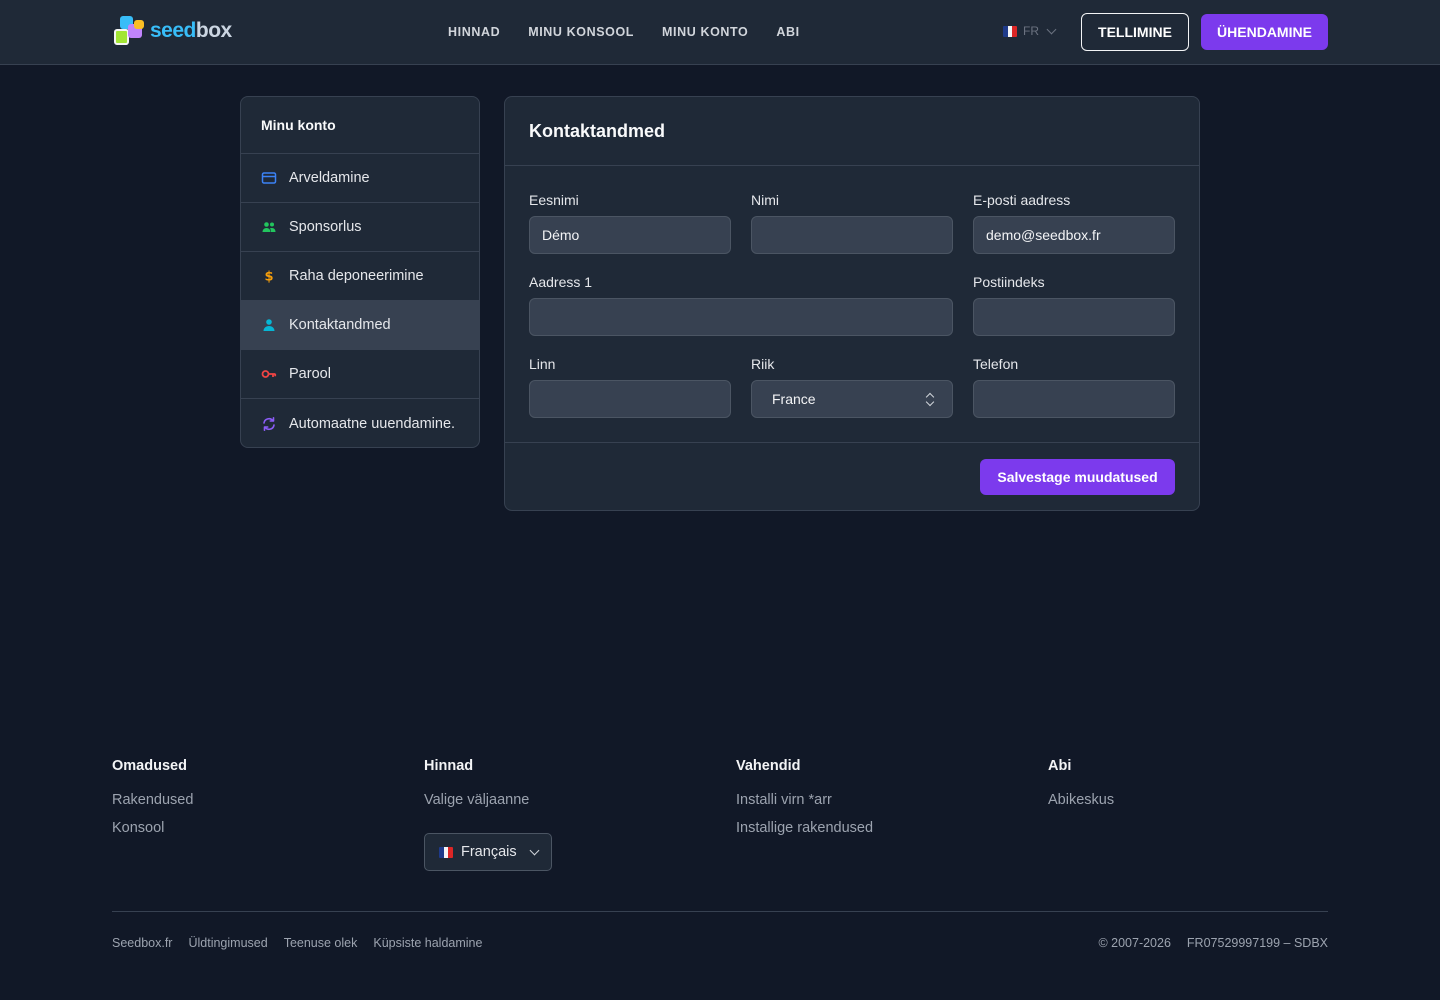 Image resolution: width=1440 pixels, height=1000 pixels. What do you see at coordinates (765, 200) in the screenshot?
I see `last-name-label: Nimi` at bounding box center [765, 200].